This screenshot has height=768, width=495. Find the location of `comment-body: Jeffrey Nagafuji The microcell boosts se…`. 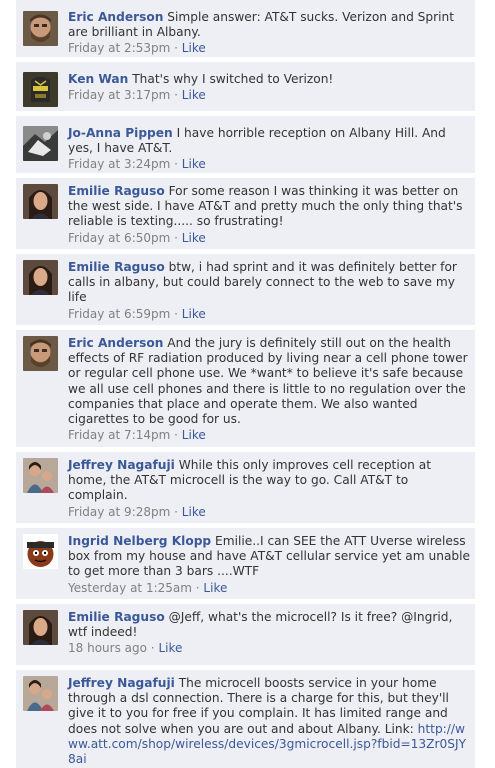

comment-body: Jeffrey Nagafuji The microcell boosts se… is located at coordinates (269, 721).